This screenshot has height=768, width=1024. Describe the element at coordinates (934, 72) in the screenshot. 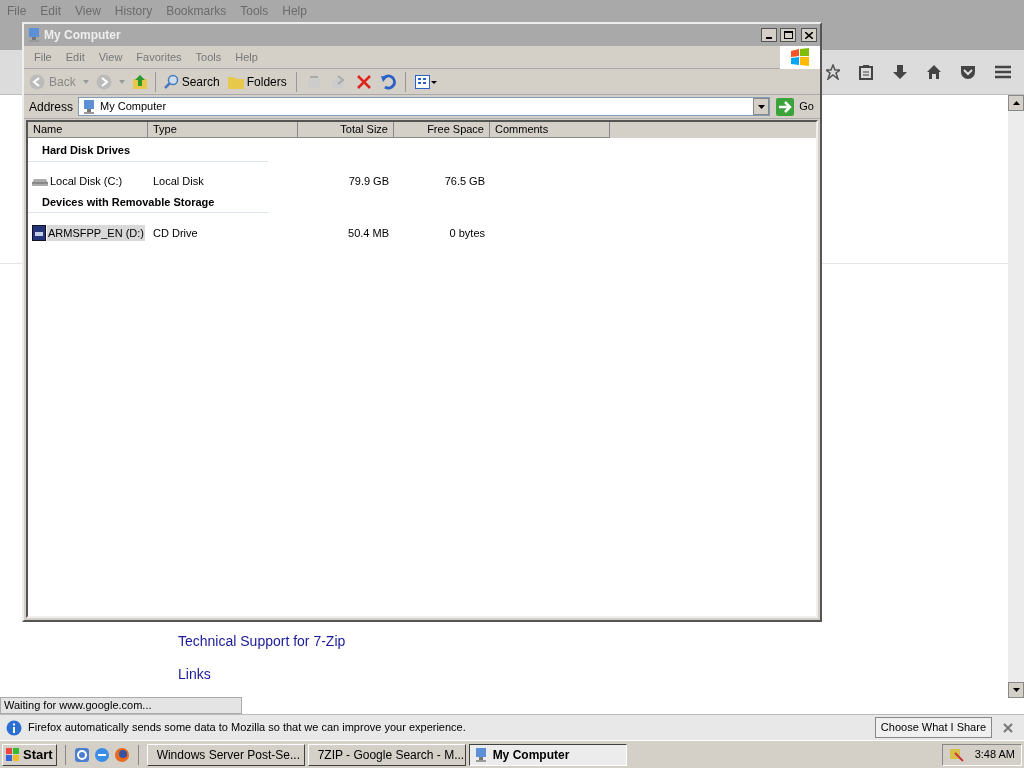

I see `home-icon` at that location.